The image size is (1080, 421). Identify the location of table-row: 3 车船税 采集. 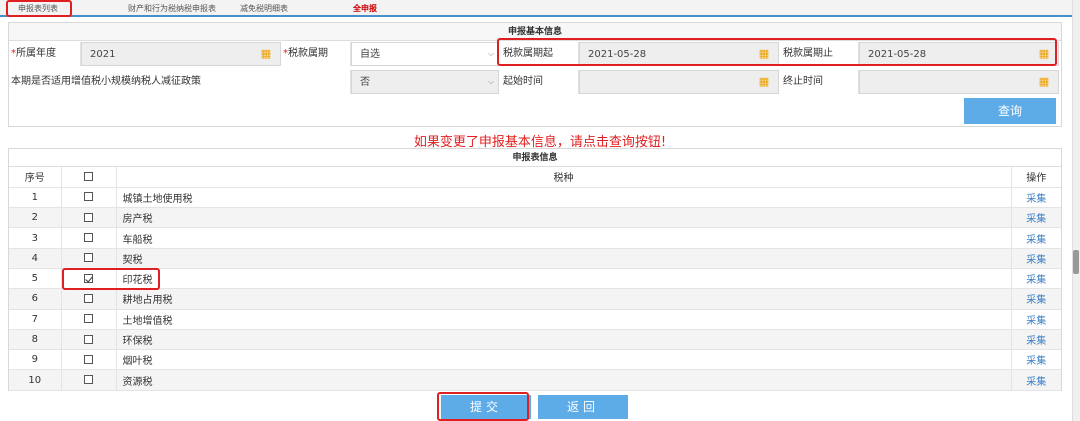
(535, 238).